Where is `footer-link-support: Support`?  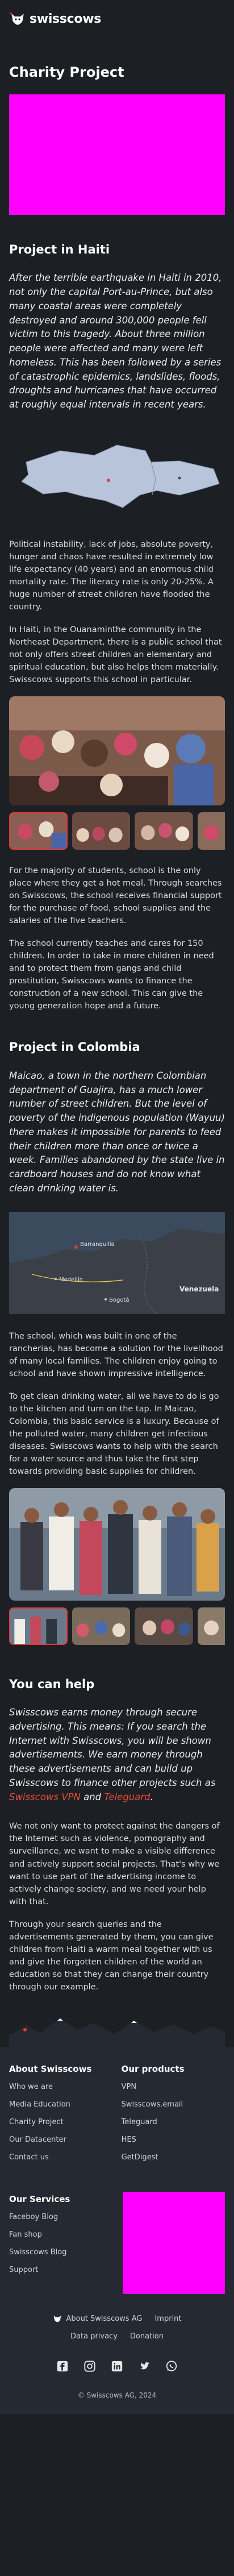 footer-link-support: Support is located at coordinates (60, 2271).